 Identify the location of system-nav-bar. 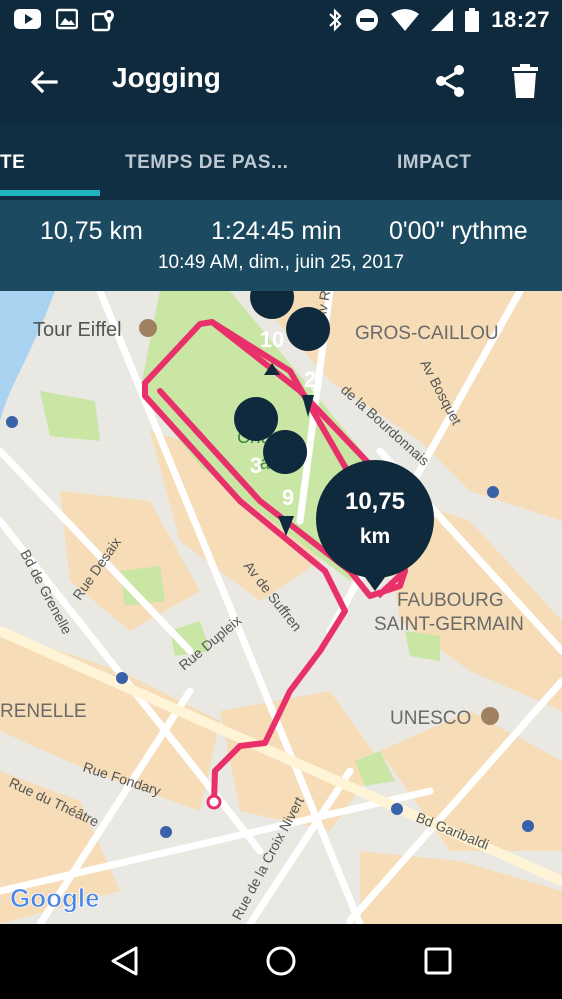
(281, 961).